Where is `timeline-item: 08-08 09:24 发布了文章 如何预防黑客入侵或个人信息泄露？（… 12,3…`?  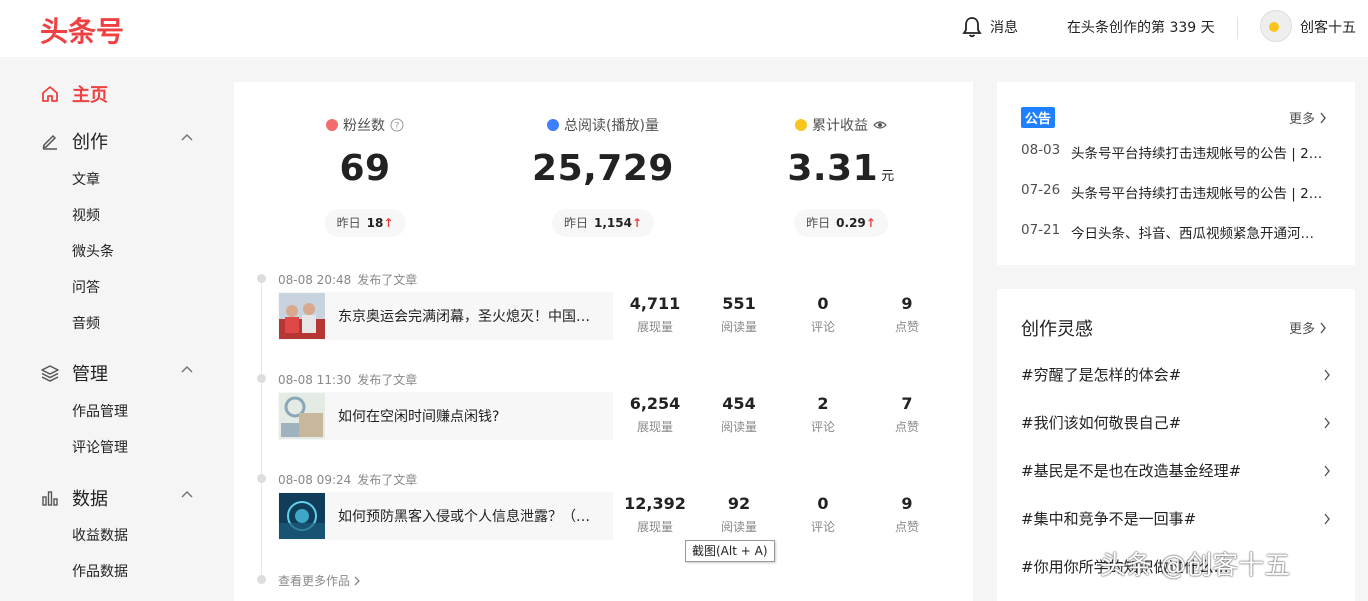 timeline-item: 08-08 09:24 发布了文章 如何预防黑客入侵或个人信息泄露？（… 12,3… is located at coordinates (603, 518).